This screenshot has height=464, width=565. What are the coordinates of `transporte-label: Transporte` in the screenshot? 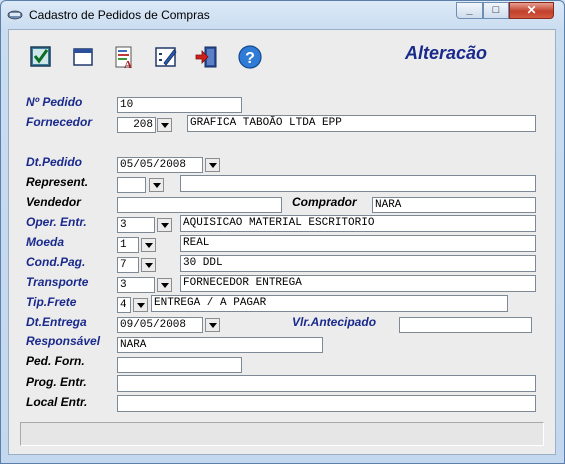 It's located at (57, 282).